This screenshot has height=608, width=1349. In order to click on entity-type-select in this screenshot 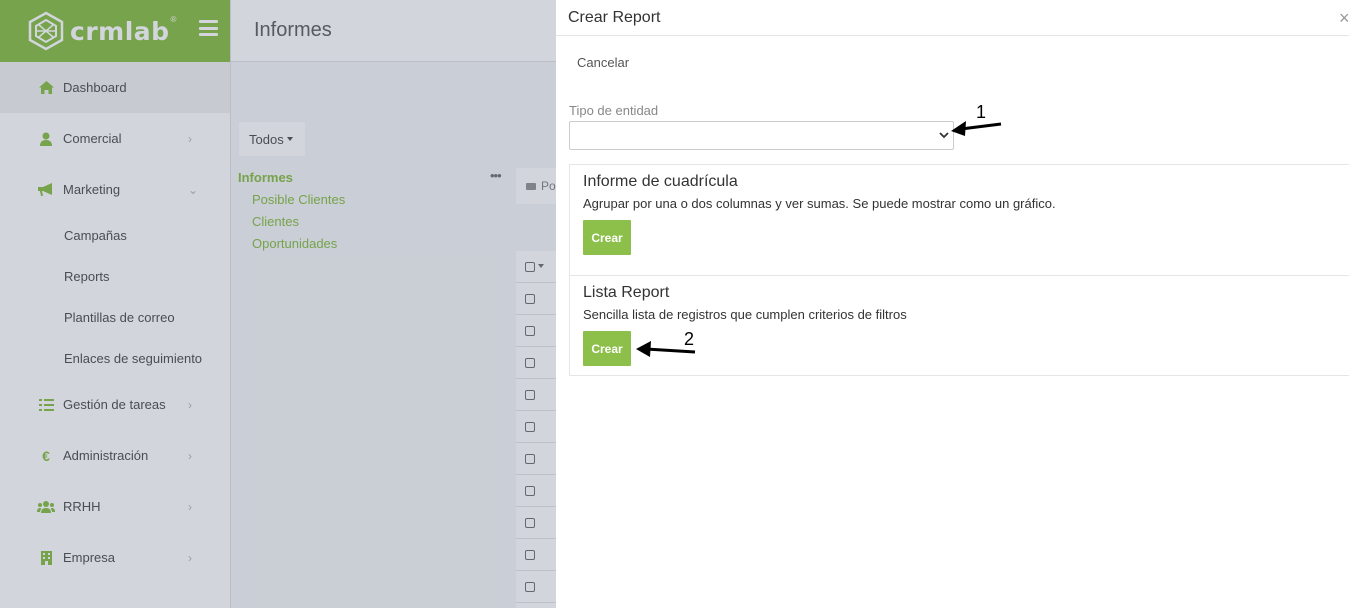, I will do `click(761, 135)`.